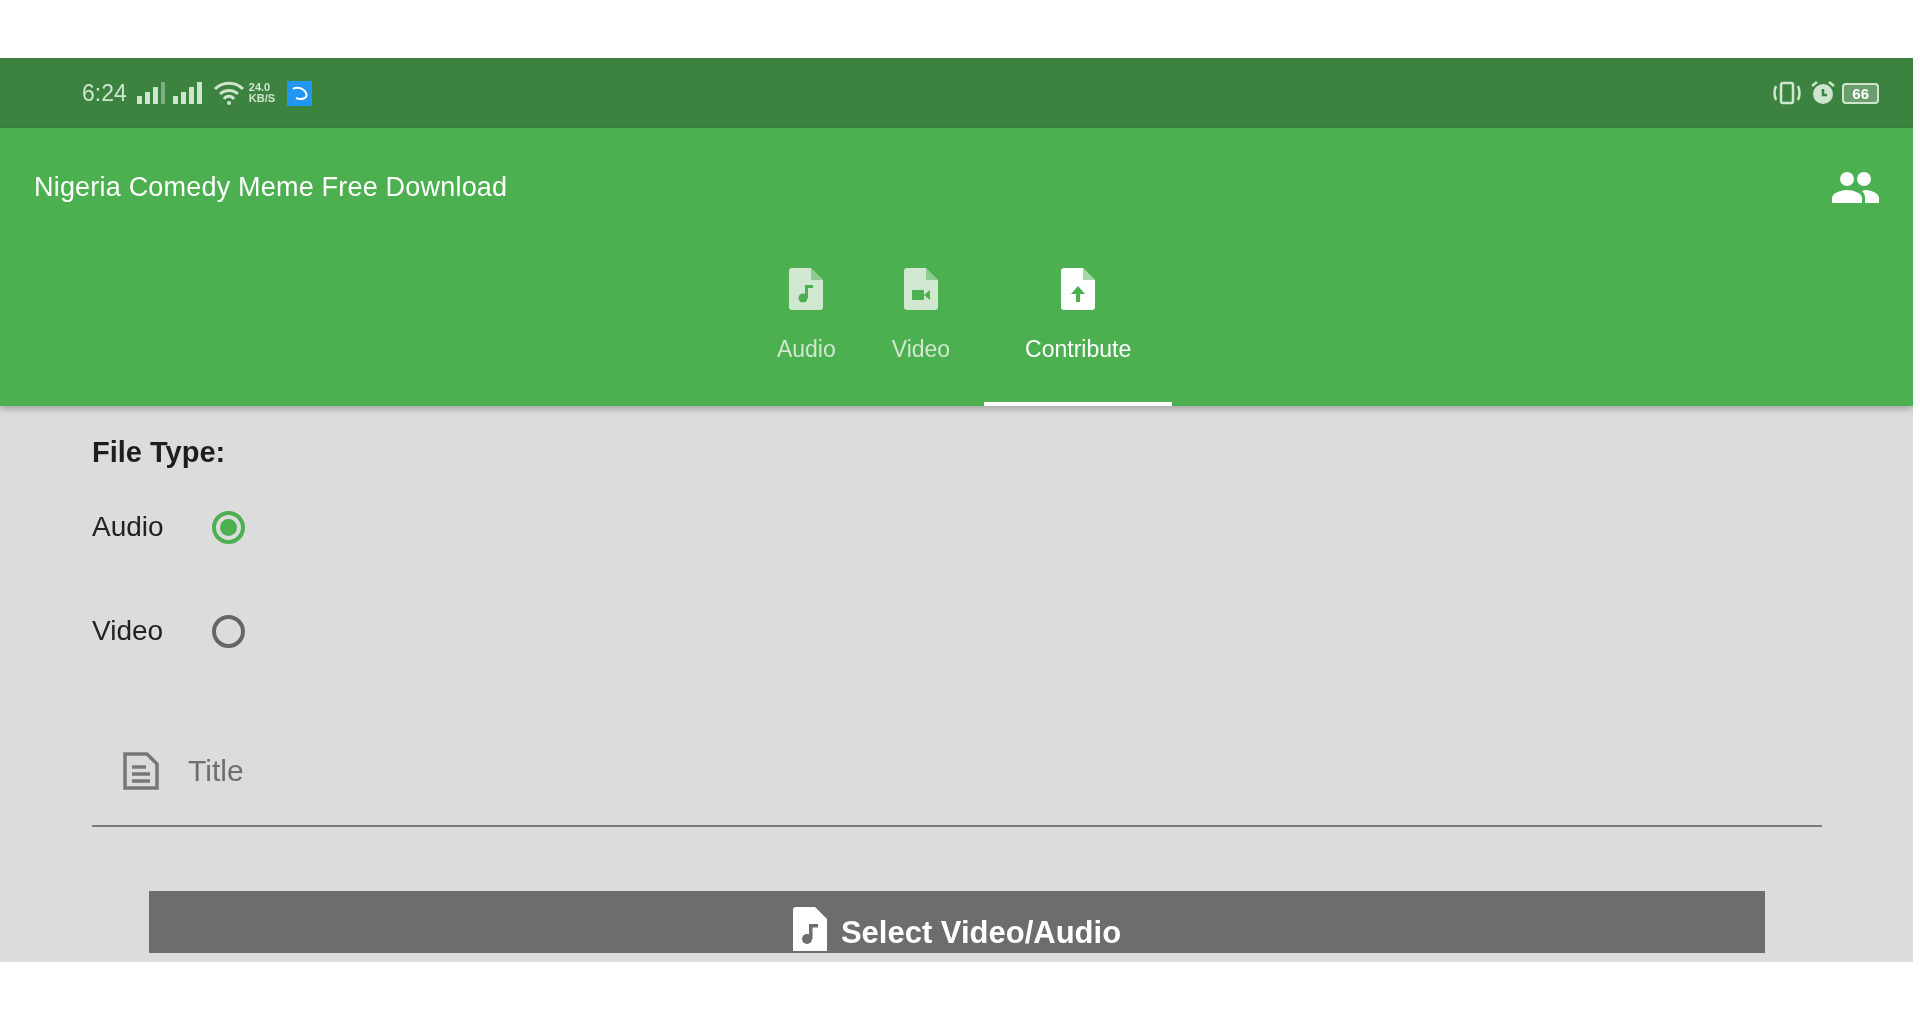 The image size is (1920, 1020). I want to click on radio-label: Audio, so click(128, 527).